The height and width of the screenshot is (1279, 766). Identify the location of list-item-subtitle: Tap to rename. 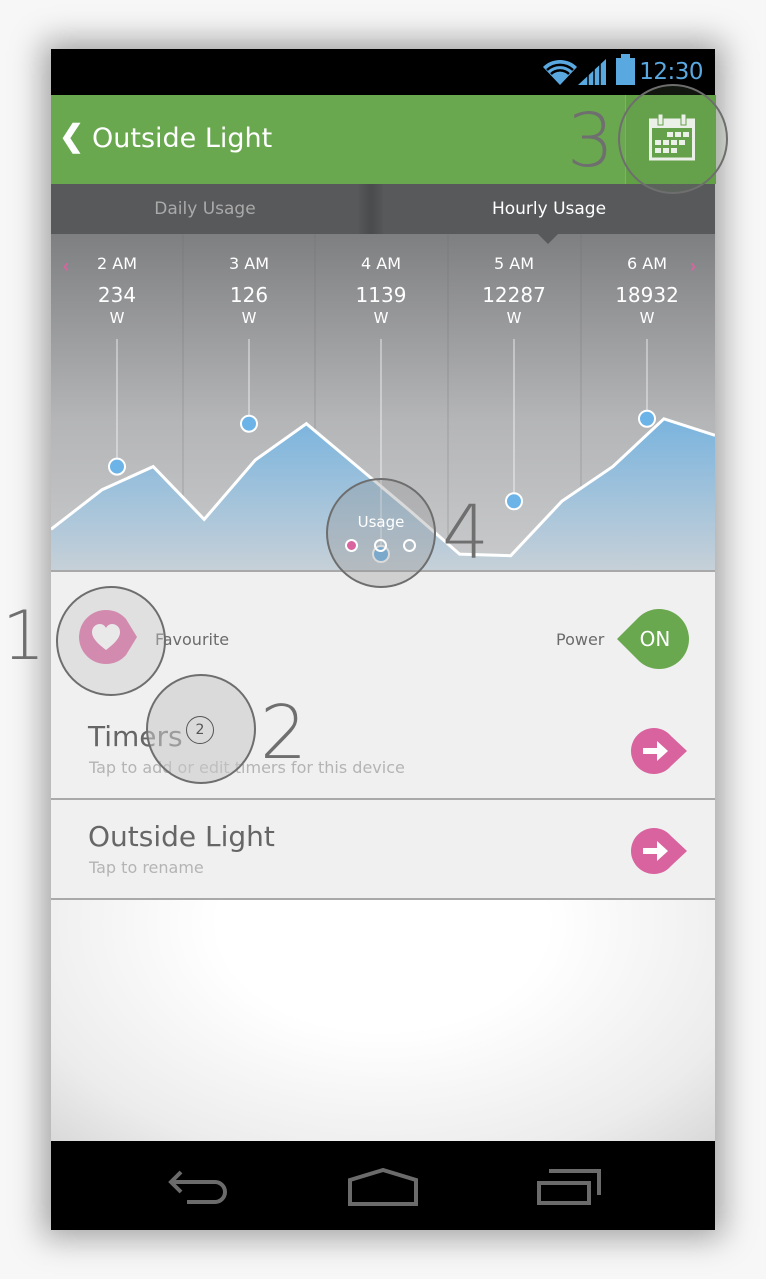
(146, 867).